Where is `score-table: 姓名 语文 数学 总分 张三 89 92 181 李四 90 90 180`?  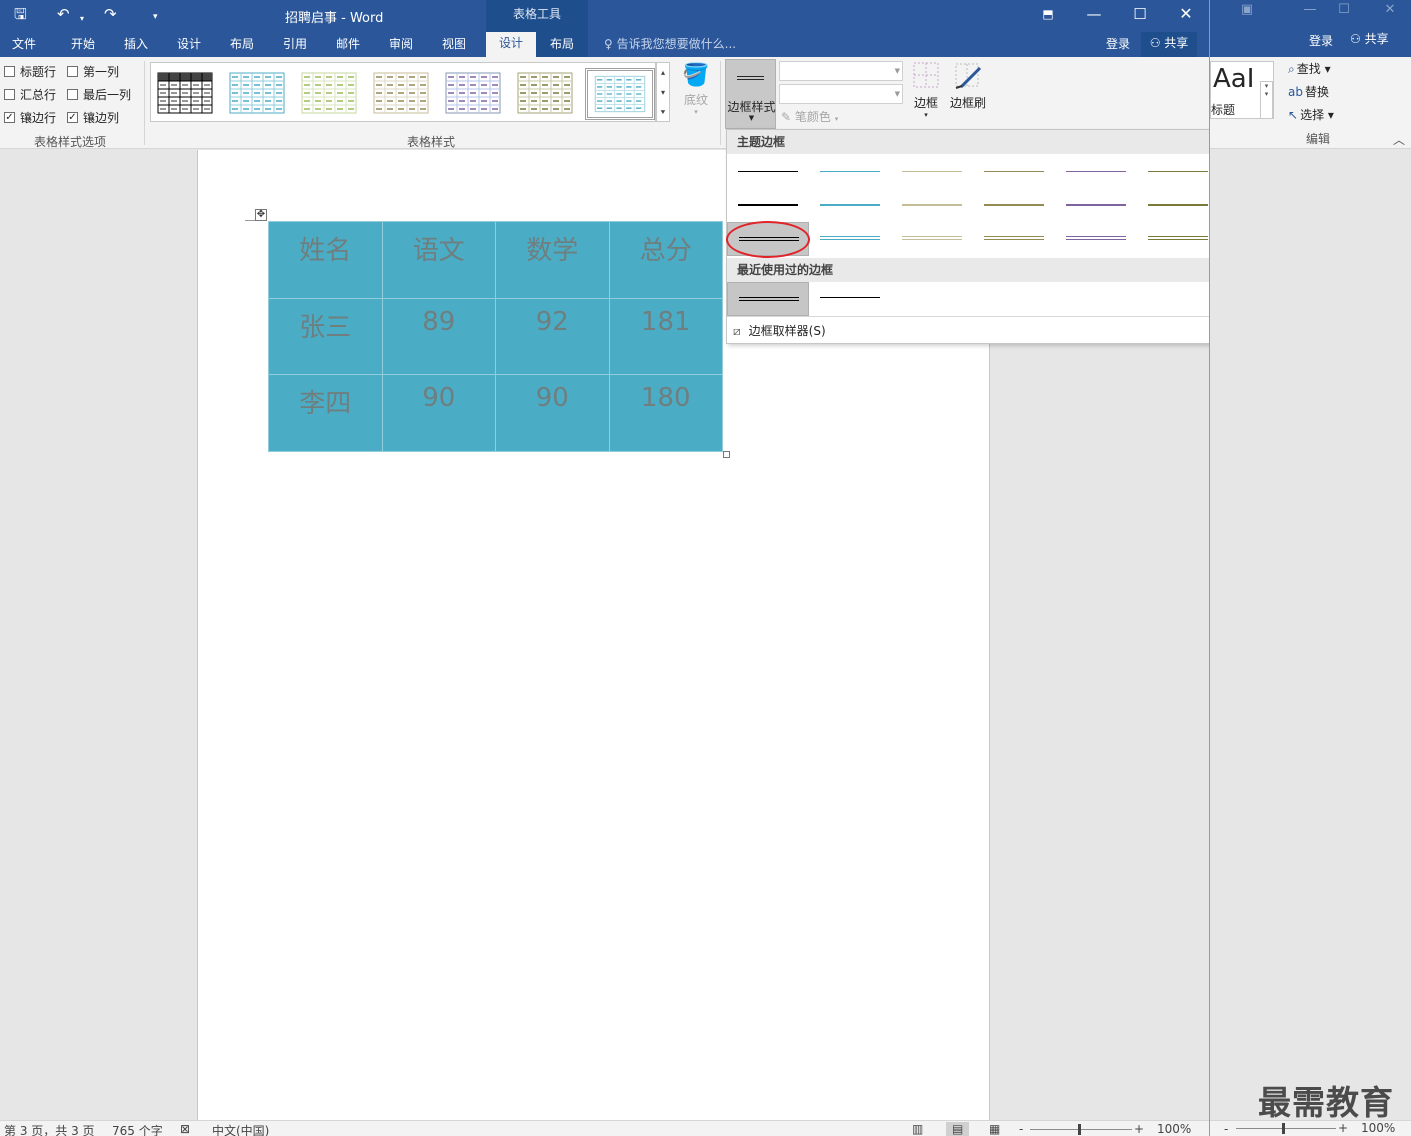 score-table: 姓名 语文 数学 总分 张三 89 92 181 李四 90 90 180 is located at coordinates (495, 336).